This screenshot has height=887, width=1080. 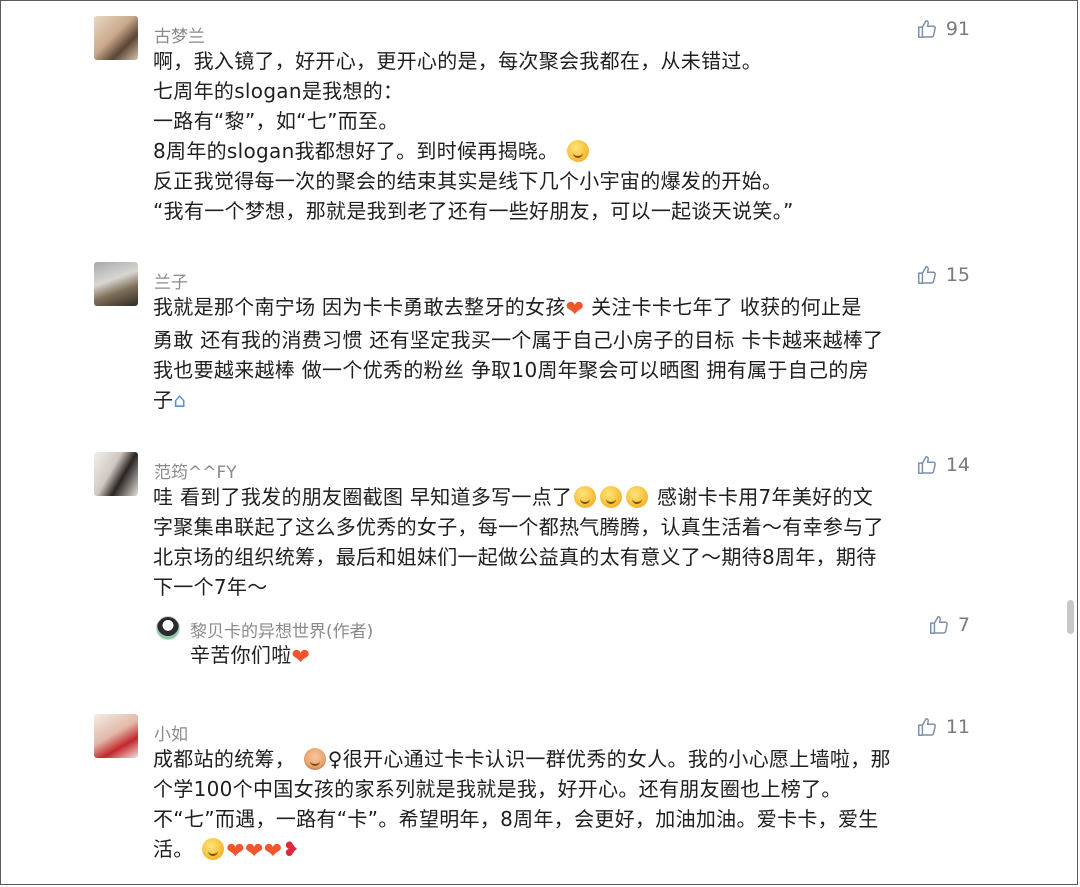 What do you see at coordinates (171, 280) in the screenshot?
I see `comment-username: 兰子` at bounding box center [171, 280].